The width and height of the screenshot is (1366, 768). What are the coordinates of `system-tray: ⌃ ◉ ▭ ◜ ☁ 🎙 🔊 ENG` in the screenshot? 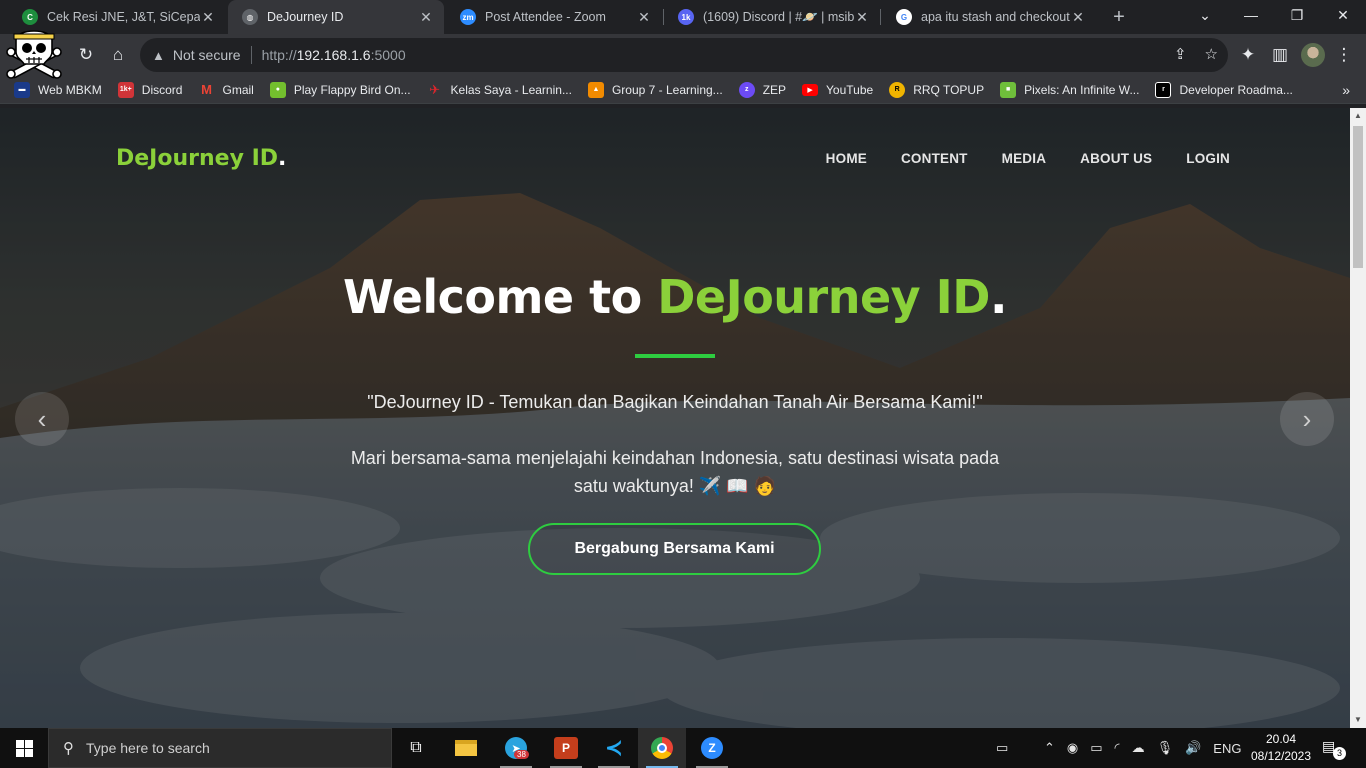 It's located at (1142, 748).